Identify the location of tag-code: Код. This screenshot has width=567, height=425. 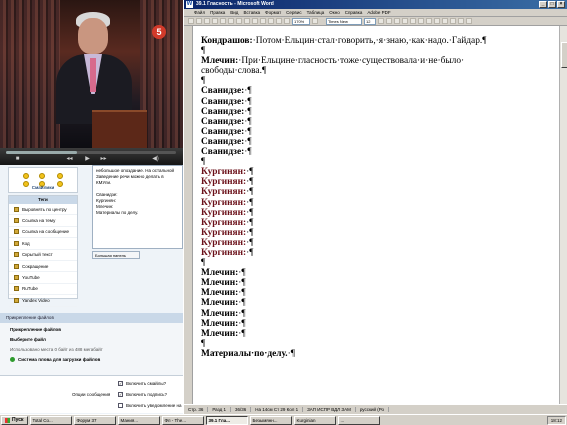
(43, 244).